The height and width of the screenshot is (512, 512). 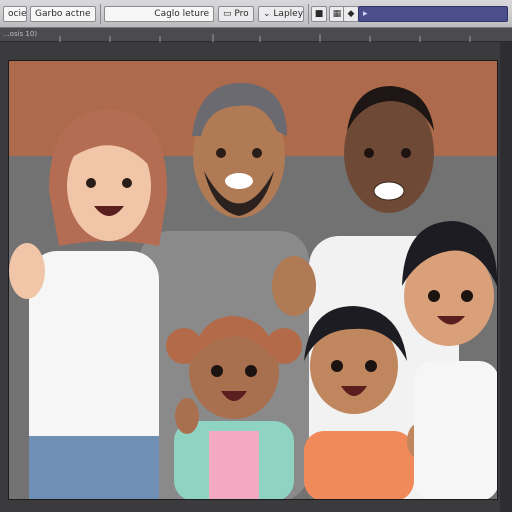 What do you see at coordinates (241, 14) in the screenshot?
I see `profile-dropdown-label: Pro` at bounding box center [241, 14].